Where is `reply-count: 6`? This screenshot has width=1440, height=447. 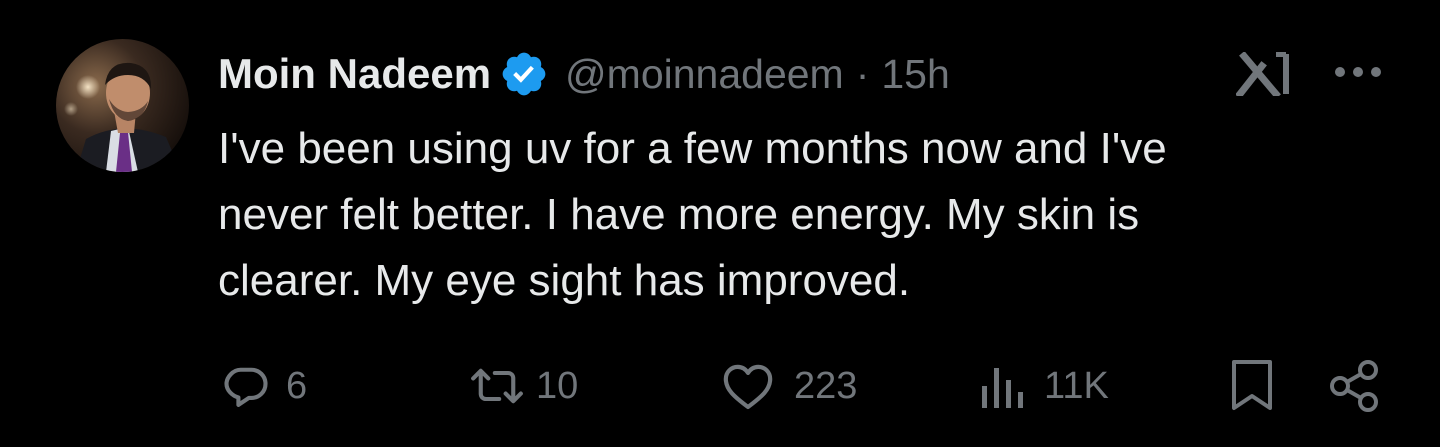
reply-count: 6 is located at coordinates (297, 385).